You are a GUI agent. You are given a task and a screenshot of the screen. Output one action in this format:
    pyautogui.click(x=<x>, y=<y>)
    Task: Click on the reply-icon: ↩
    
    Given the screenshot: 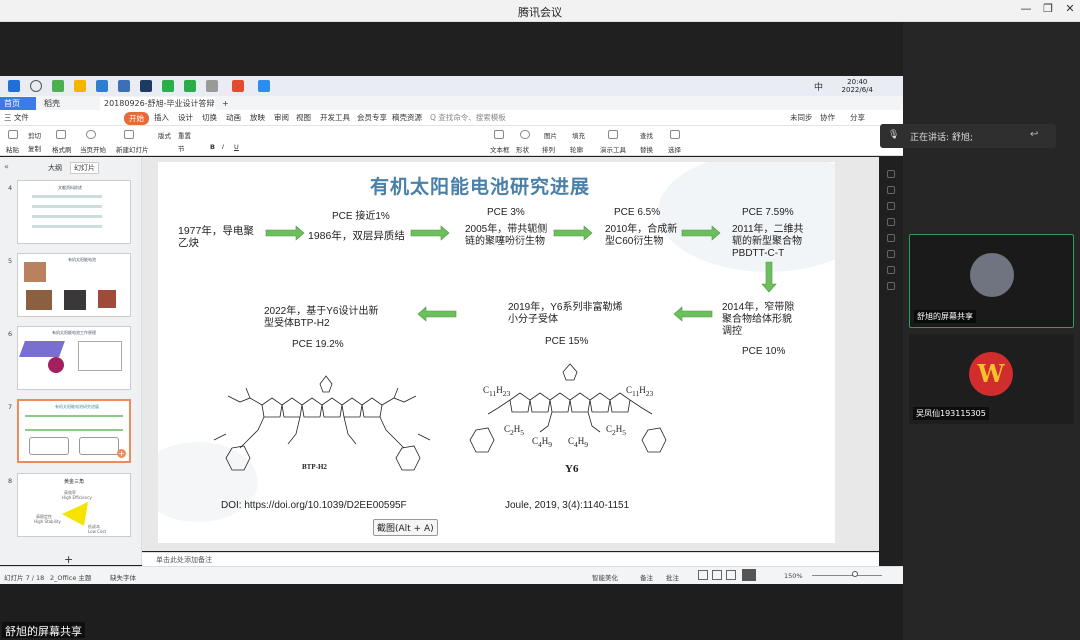 What is the action you would take?
    pyautogui.click(x=1034, y=134)
    